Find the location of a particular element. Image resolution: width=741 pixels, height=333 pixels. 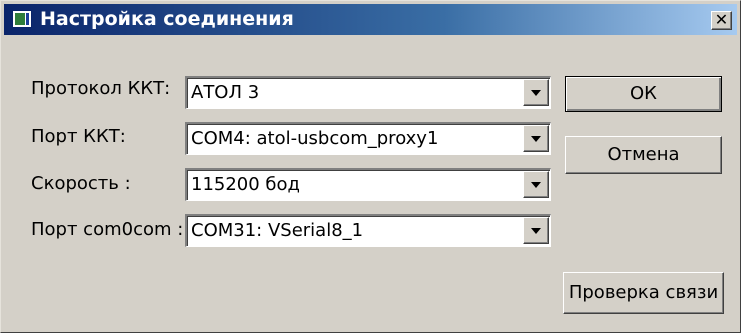

cancel-button: Отмена is located at coordinates (643, 155).